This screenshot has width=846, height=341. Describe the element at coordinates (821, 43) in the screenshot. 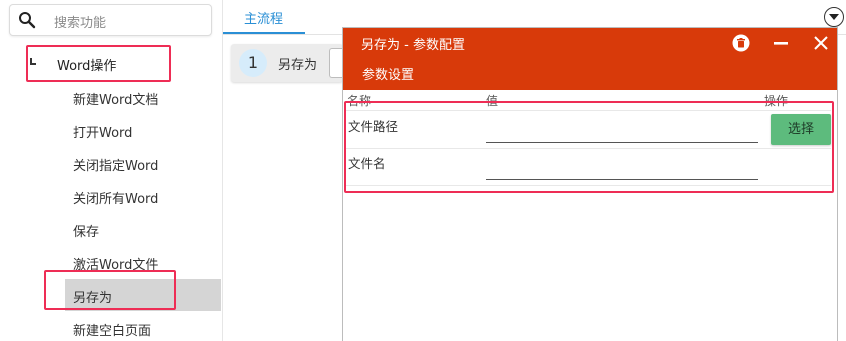

I see `close-icon` at that location.